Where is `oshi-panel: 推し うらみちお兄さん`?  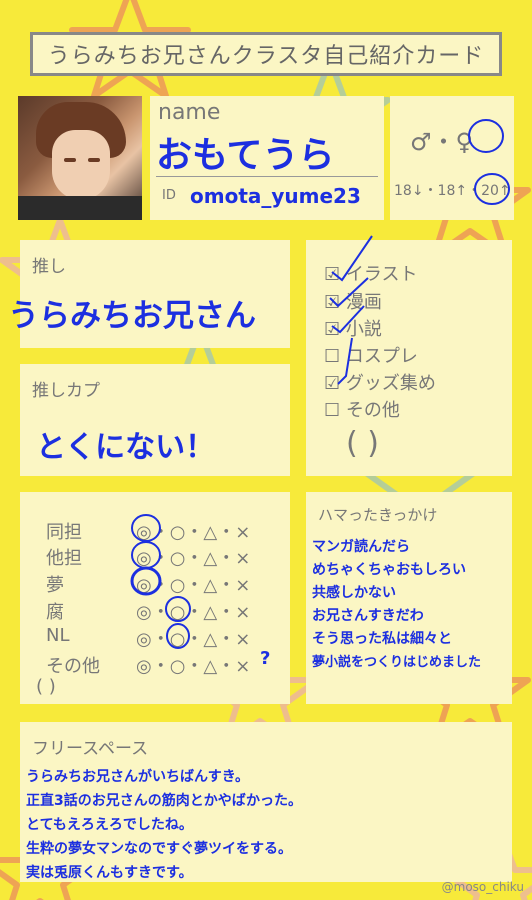
oshi-panel: 推し うらみちお兄さん is located at coordinates (149, 294).